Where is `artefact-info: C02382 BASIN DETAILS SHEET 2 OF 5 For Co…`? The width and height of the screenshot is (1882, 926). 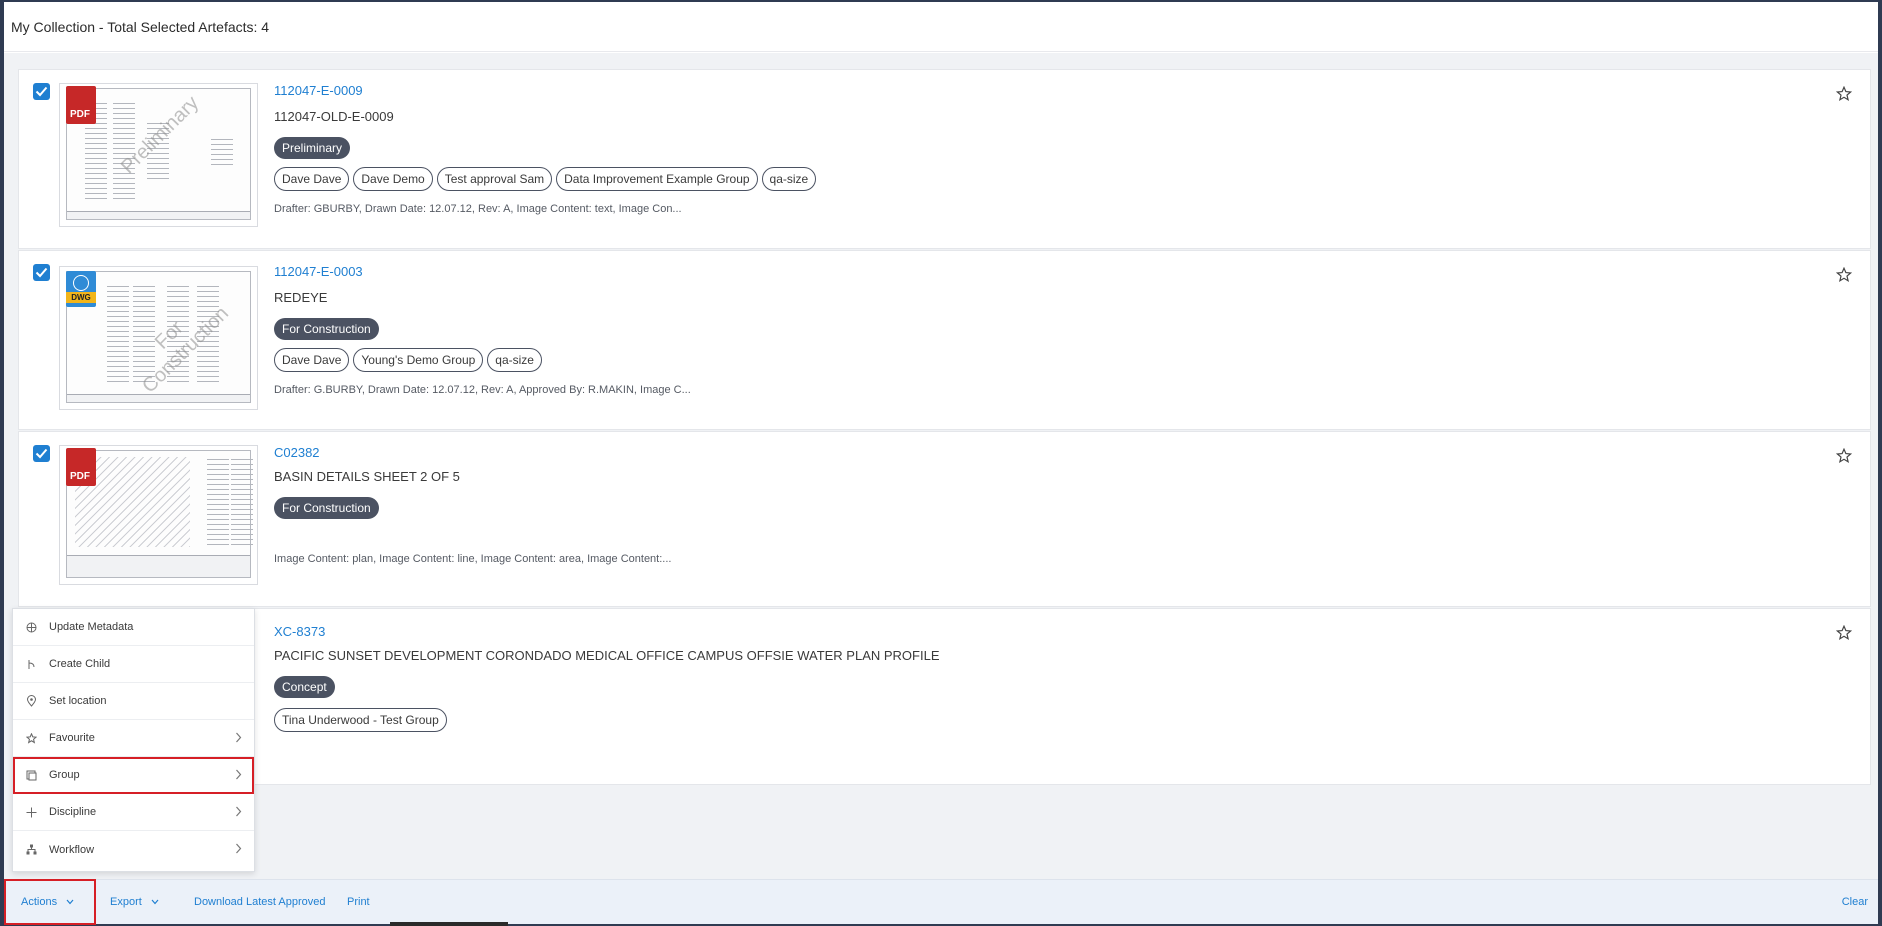
artefact-info: C02382 BASIN DETAILS SHEET 2 OF 5 For Co… is located at coordinates (472, 507).